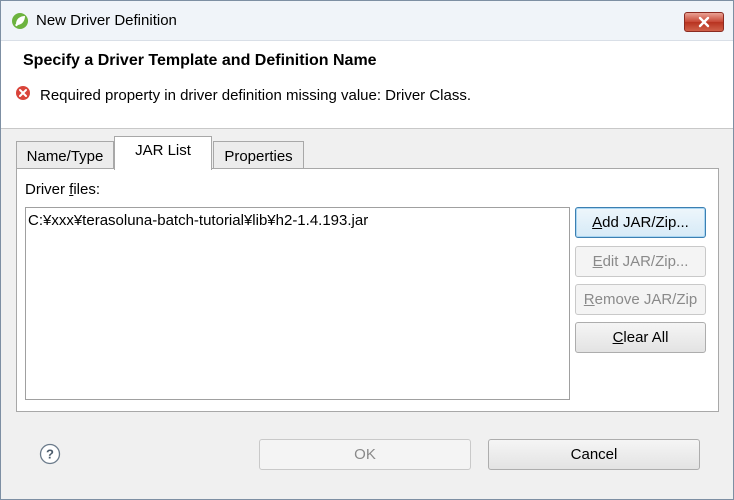 This screenshot has height=500, width=734. I want to click on close-button, so click(704, 22).